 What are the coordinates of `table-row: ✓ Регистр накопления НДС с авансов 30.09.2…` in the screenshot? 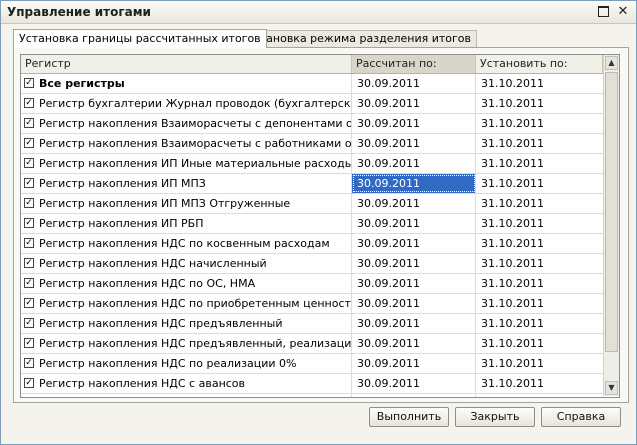 It's located at (312, 384).